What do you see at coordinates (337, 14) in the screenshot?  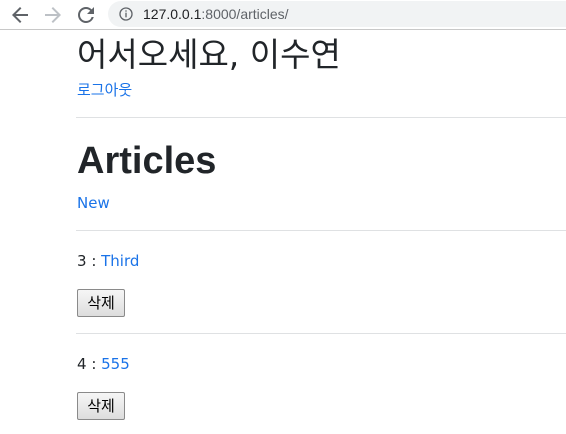 I see `address-bar: 127.0.0.1:8000/articles/` at bounding box center [337, 14].